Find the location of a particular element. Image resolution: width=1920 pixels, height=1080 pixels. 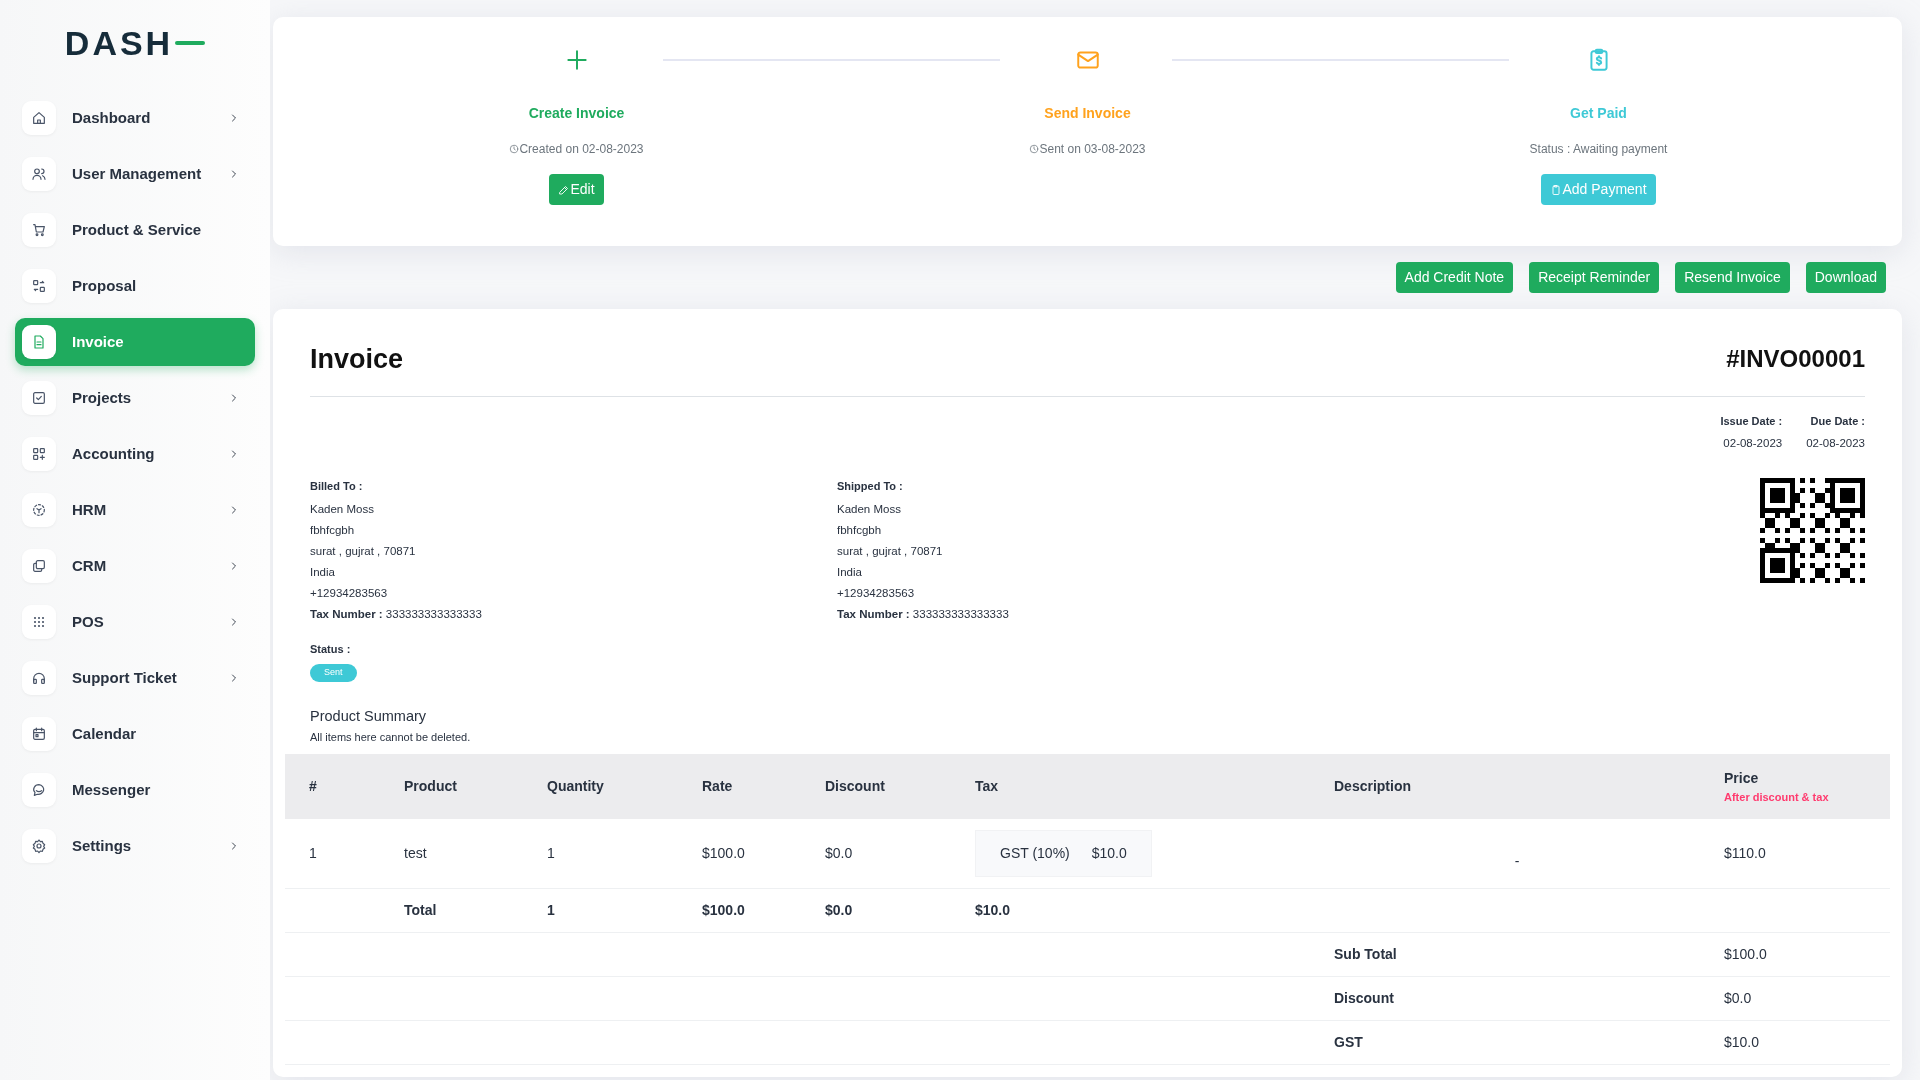

dashed-circle-icon is located at coordinates (39, 510).